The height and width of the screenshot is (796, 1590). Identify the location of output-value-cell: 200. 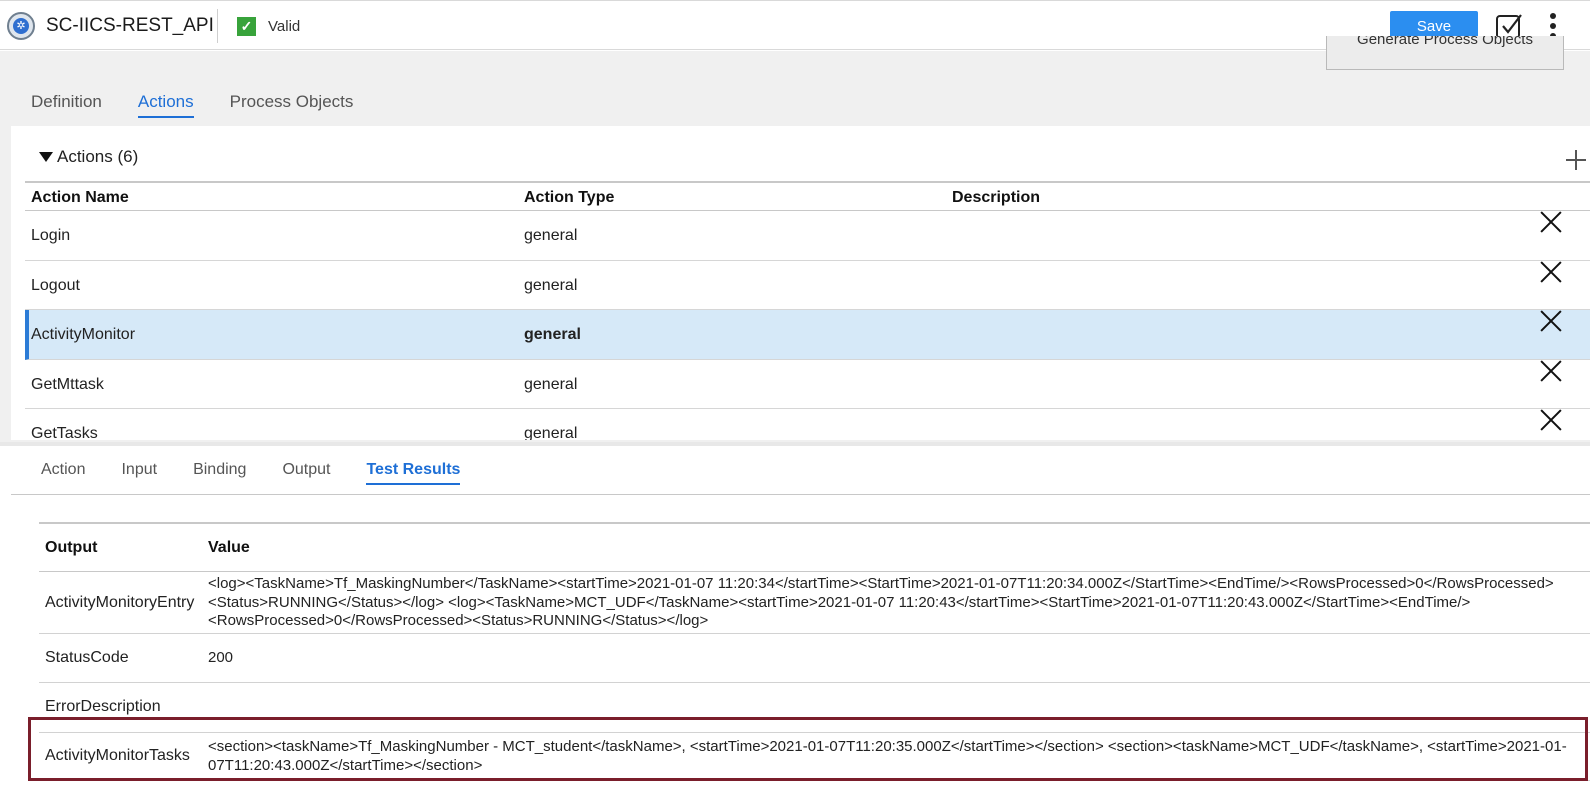
(221, 657).